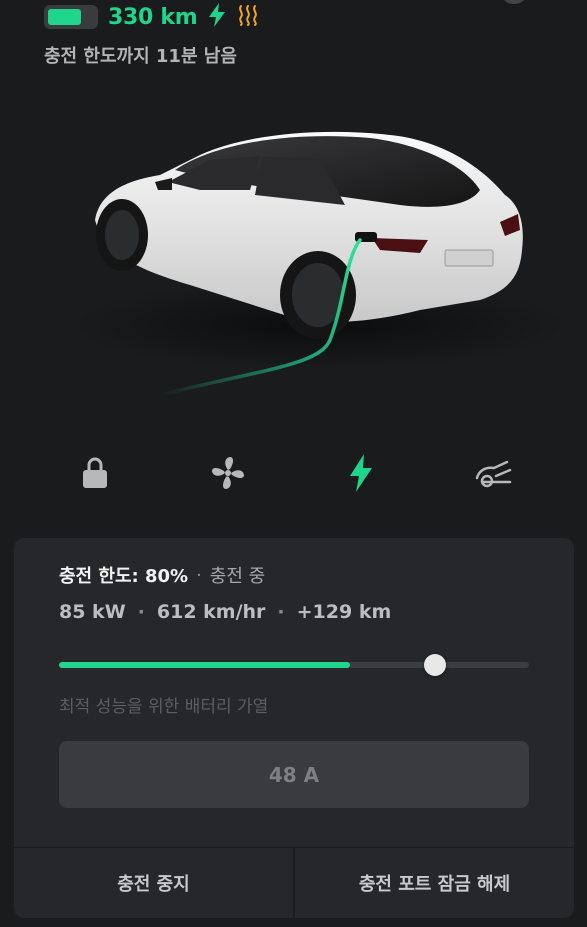 This screenshot has height=927, width=587. What do you see at coordinates (293, 475) in the screenshot?
I see `quick-controls` at bounding box center [293, 475].